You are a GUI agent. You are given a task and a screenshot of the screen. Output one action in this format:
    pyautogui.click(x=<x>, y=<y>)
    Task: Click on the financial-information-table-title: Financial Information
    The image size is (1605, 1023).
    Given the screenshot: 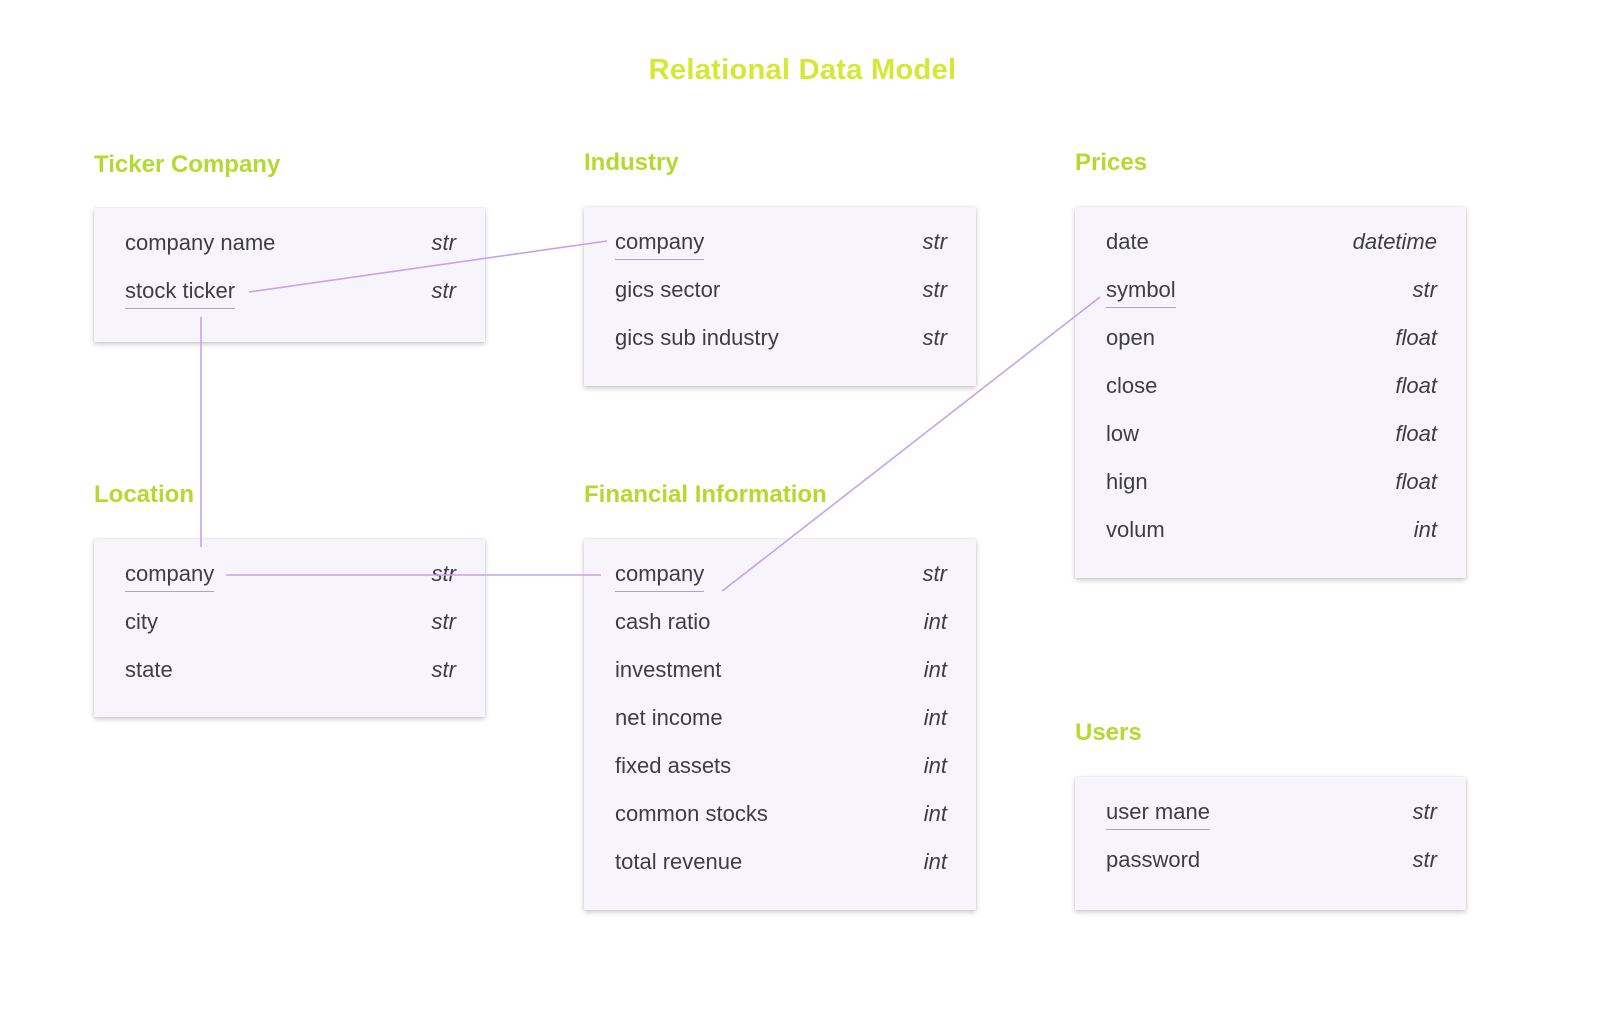 What is the action you would take?
    pyautogui.click(x=705, y=494)
    